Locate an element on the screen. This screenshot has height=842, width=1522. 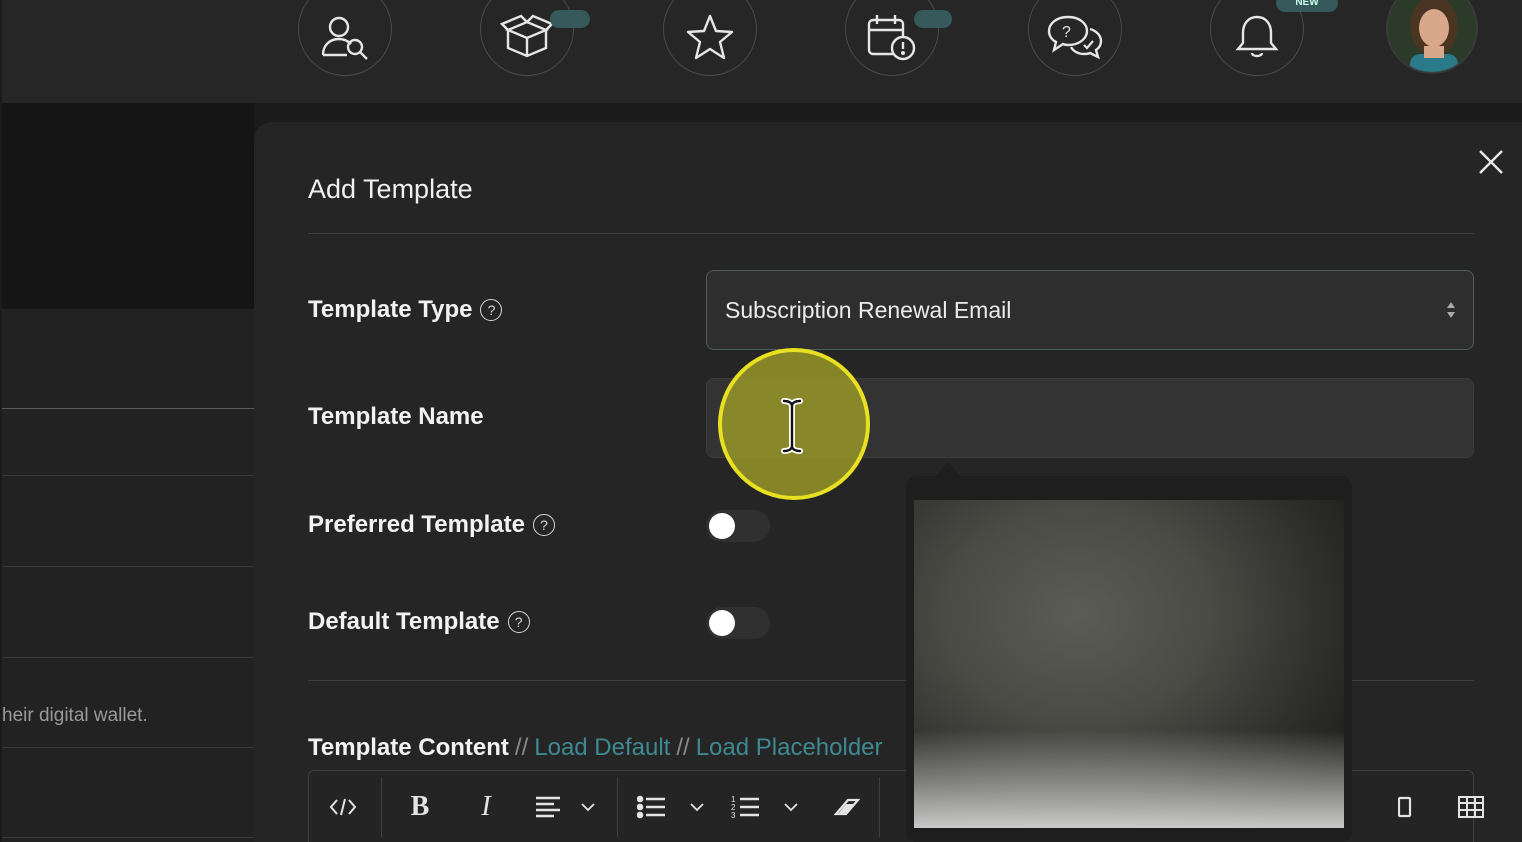
background-text: heir digital wallet. is located at coordinates (75, 715).